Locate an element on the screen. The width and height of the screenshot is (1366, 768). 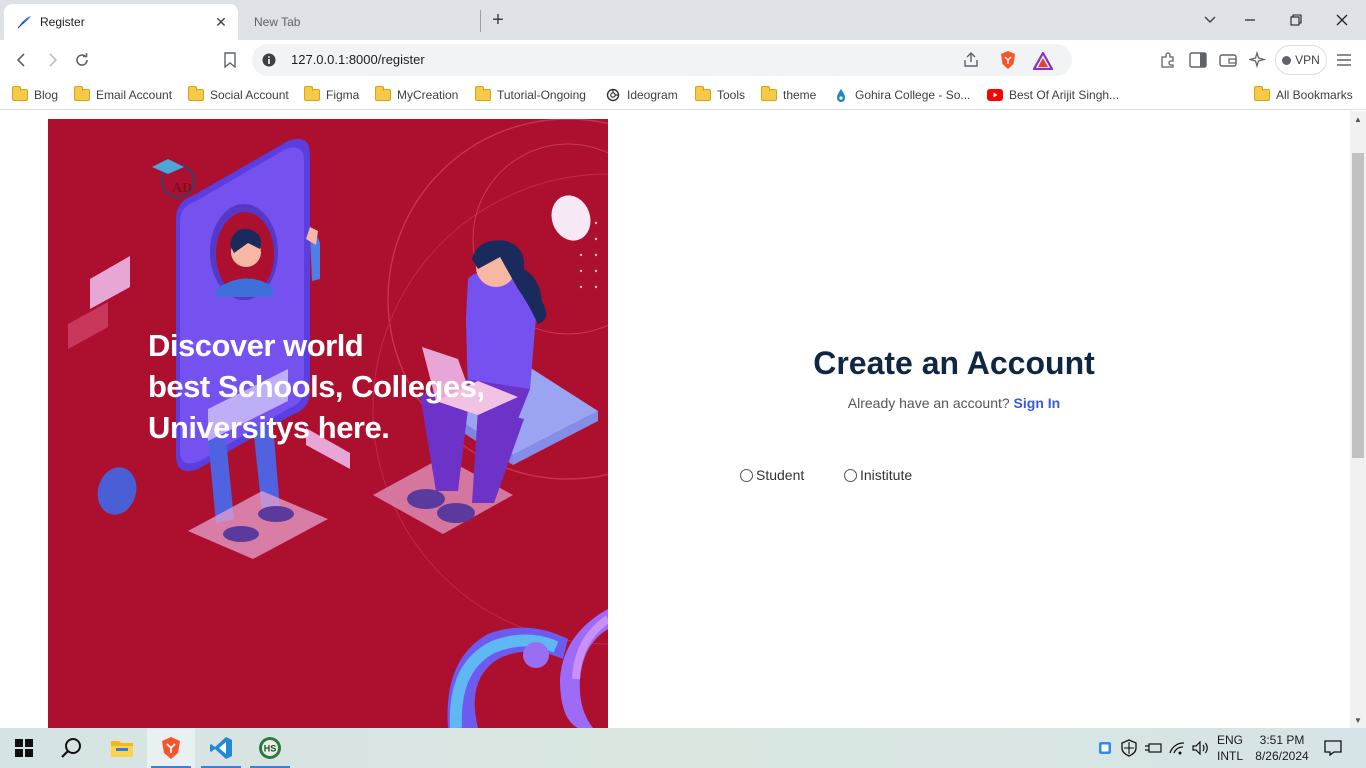
gohira-icon is located at coordinates (841, 95).